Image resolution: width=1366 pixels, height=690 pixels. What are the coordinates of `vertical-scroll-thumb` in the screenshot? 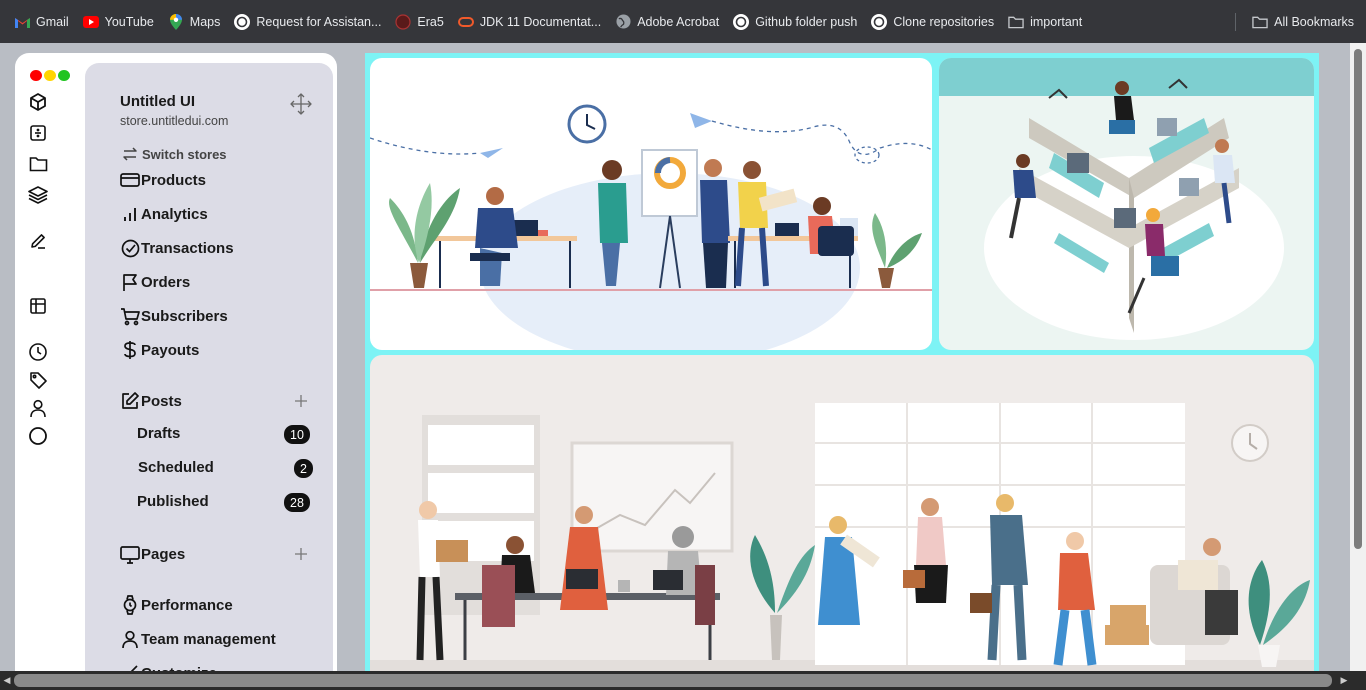 It's located at (1358, 299).